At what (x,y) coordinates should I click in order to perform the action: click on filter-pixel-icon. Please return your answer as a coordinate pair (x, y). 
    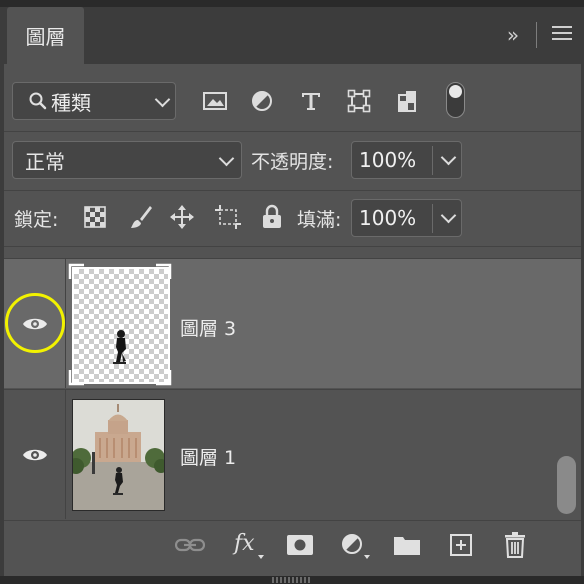
    Looking at the image, I should click on (215, 101).